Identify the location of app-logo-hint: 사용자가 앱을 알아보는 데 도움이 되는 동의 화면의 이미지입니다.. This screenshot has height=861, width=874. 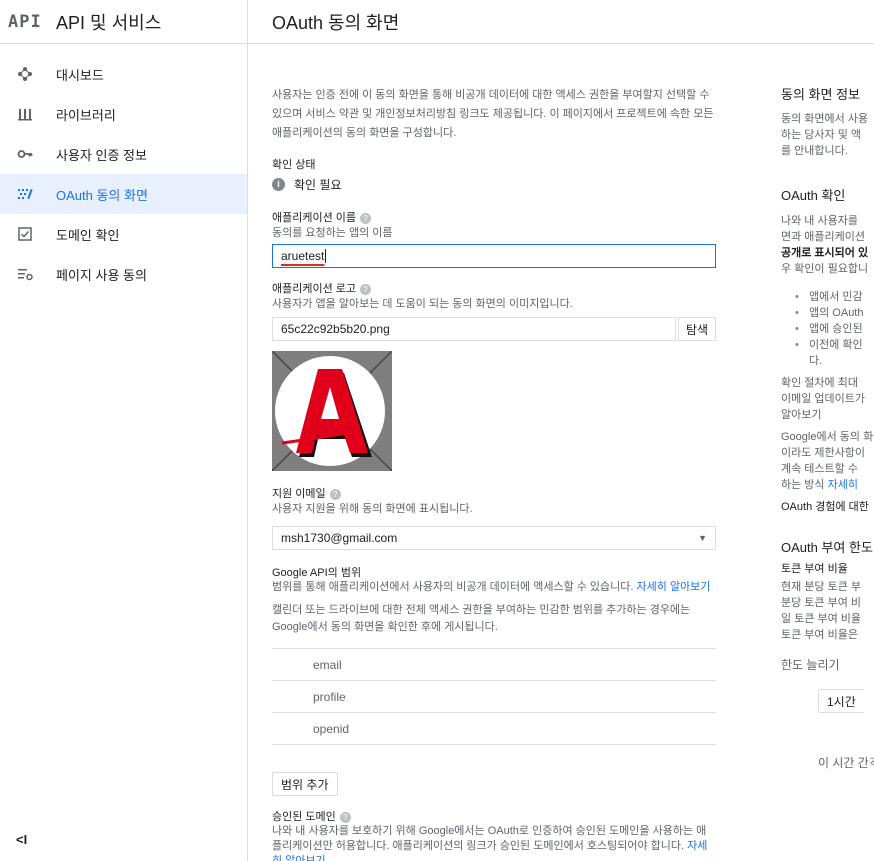
(422, 304).